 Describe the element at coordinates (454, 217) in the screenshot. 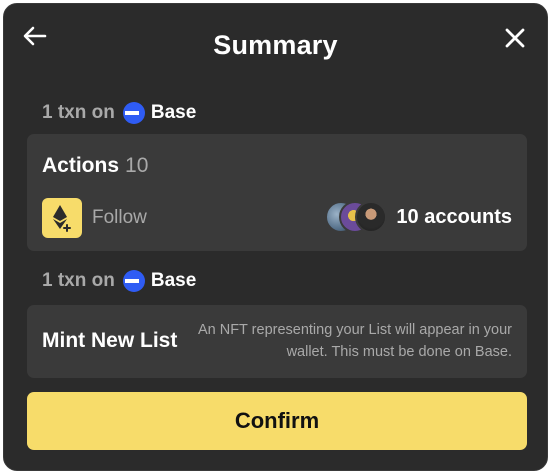

I see `accounts-count: 10 accounts` at that location.